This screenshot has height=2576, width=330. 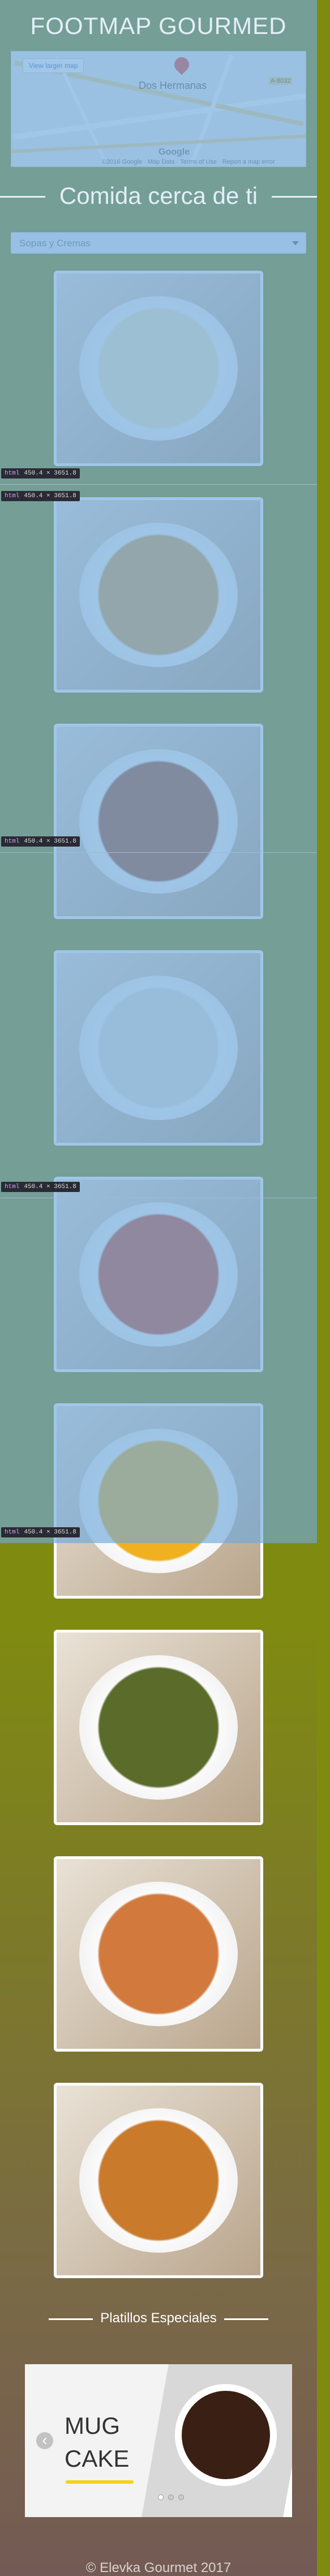 I want to click on food-card-sopa-marisco, so click(x=158, y=595).